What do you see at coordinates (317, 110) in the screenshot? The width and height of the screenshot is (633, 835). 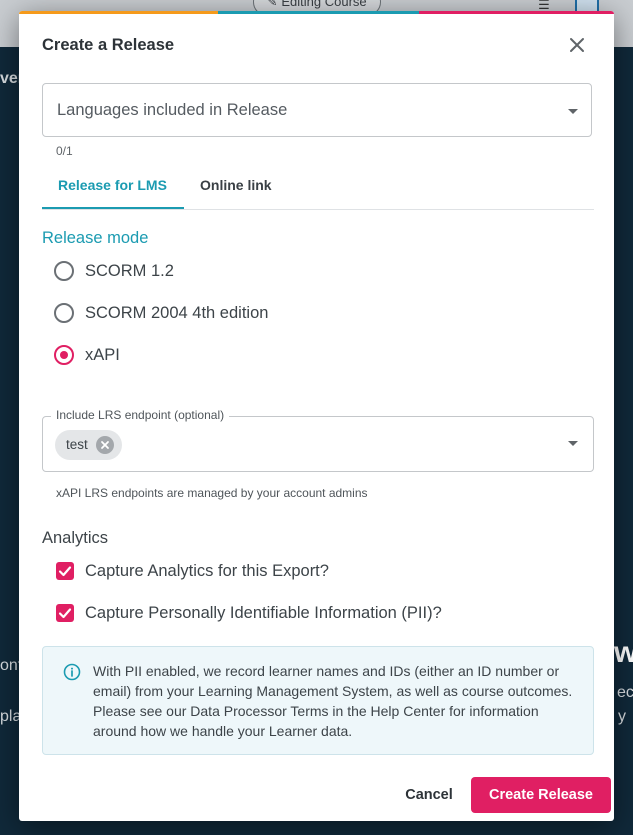 I see `languages-select: Languages included in Release` at bounding box center [317, 110].